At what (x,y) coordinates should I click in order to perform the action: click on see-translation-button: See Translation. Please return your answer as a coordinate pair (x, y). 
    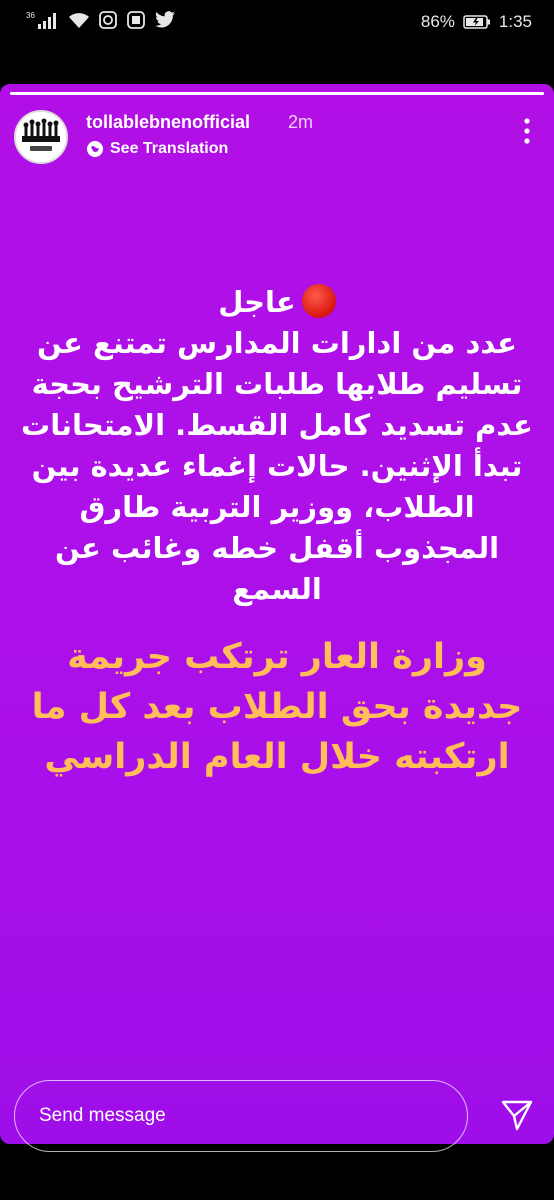
    Looking at the image, I should click on (157, 149).